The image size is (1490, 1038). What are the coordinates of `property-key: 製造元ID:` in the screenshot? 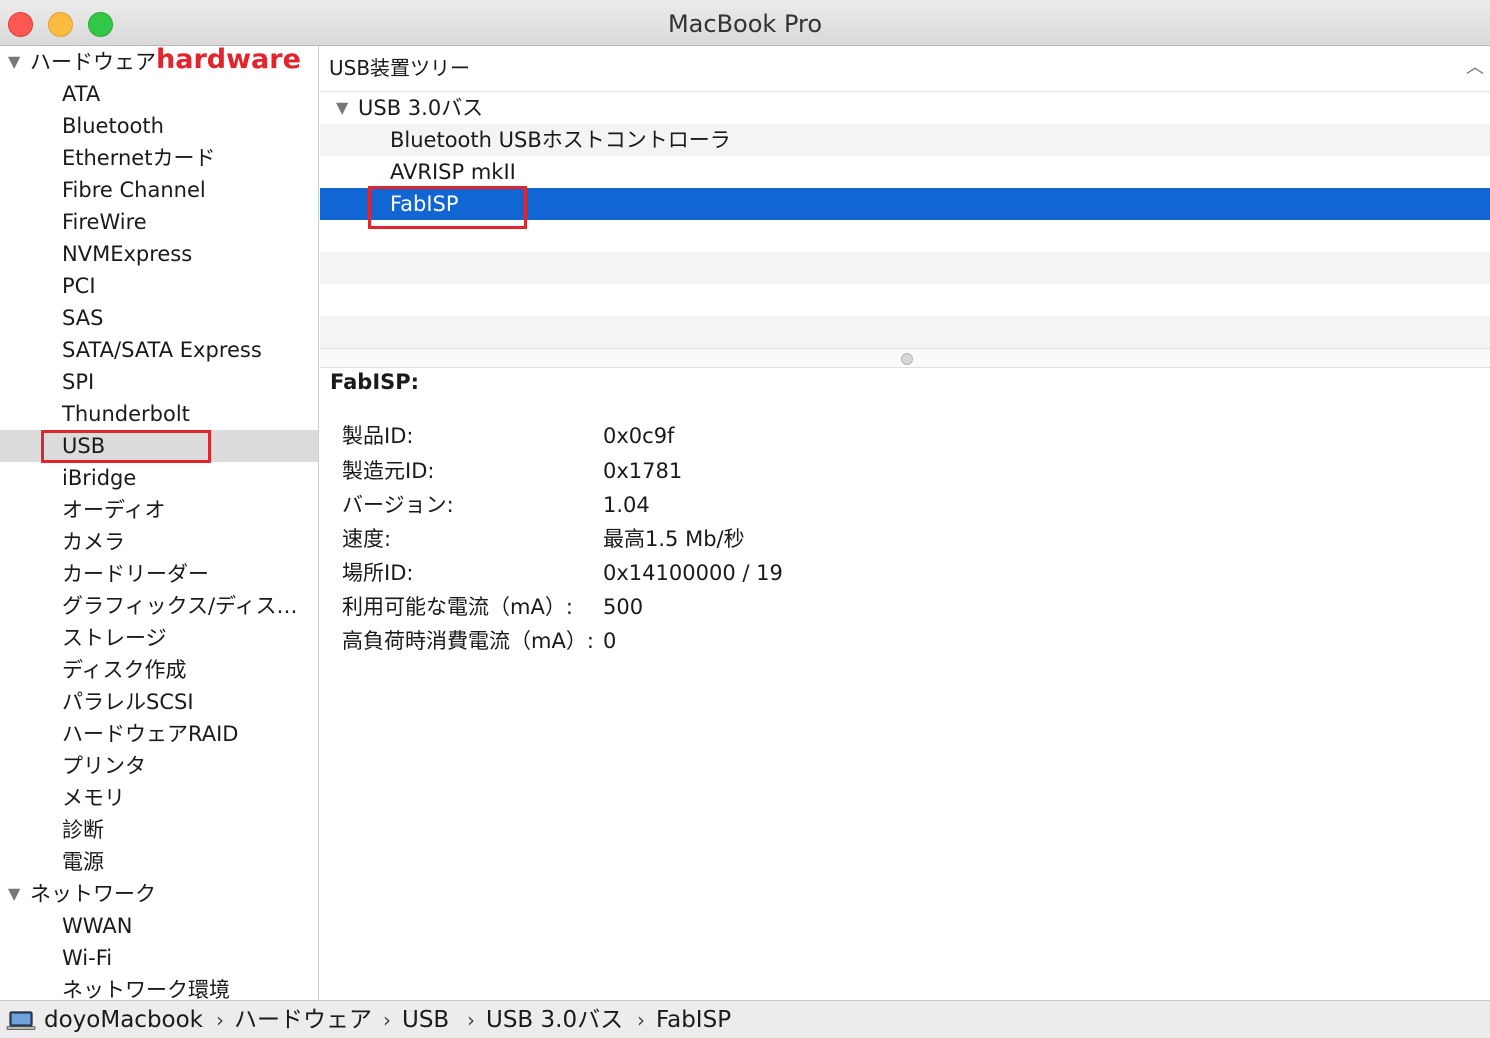 It's located at (388, 471).